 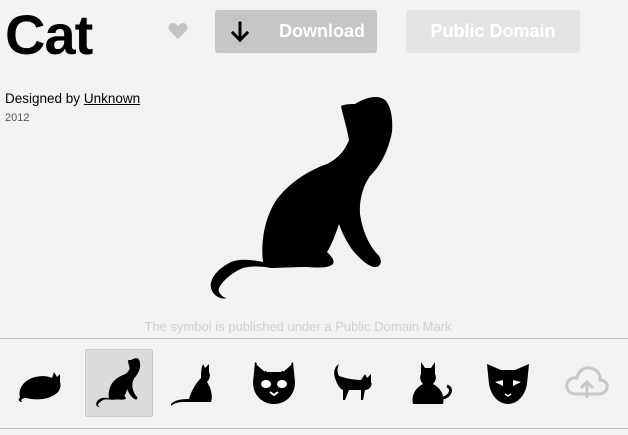 I want to click on public-domain-button: Public Domain, so click(x=493, y=31).